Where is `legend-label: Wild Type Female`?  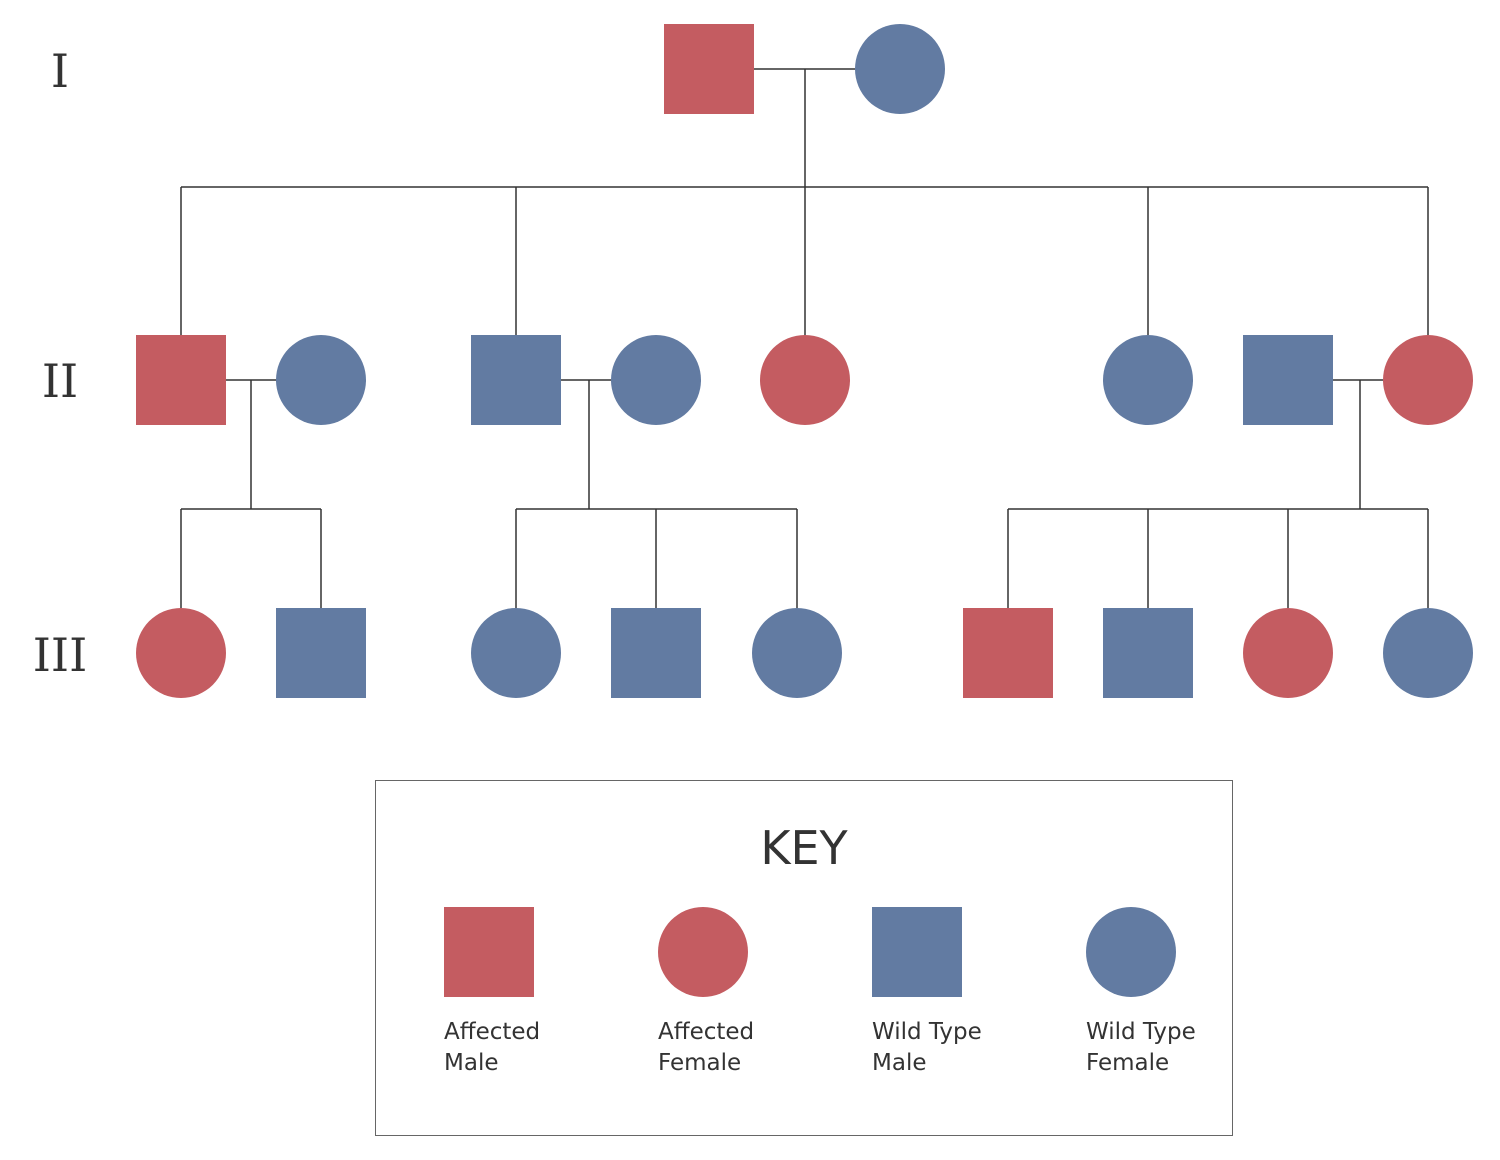 legend-label: Wild Type Female is located at coordinates (1141, 1047).